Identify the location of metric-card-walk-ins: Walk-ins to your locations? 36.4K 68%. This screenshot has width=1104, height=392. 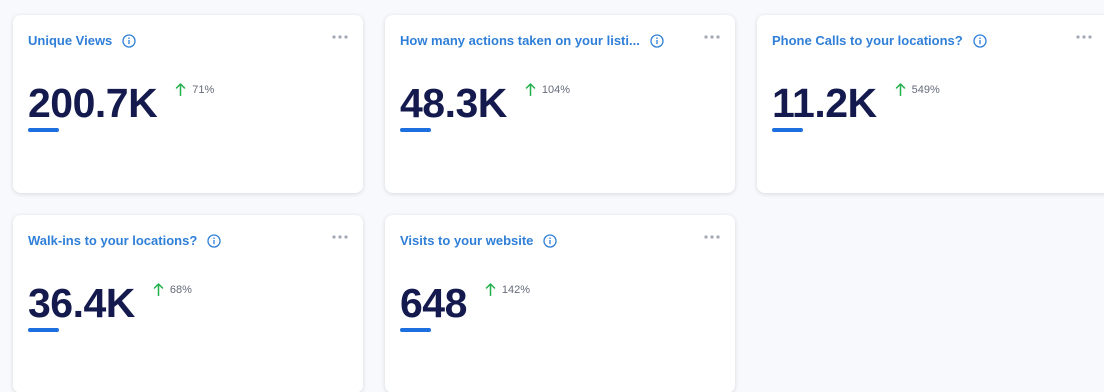
(188, 303).